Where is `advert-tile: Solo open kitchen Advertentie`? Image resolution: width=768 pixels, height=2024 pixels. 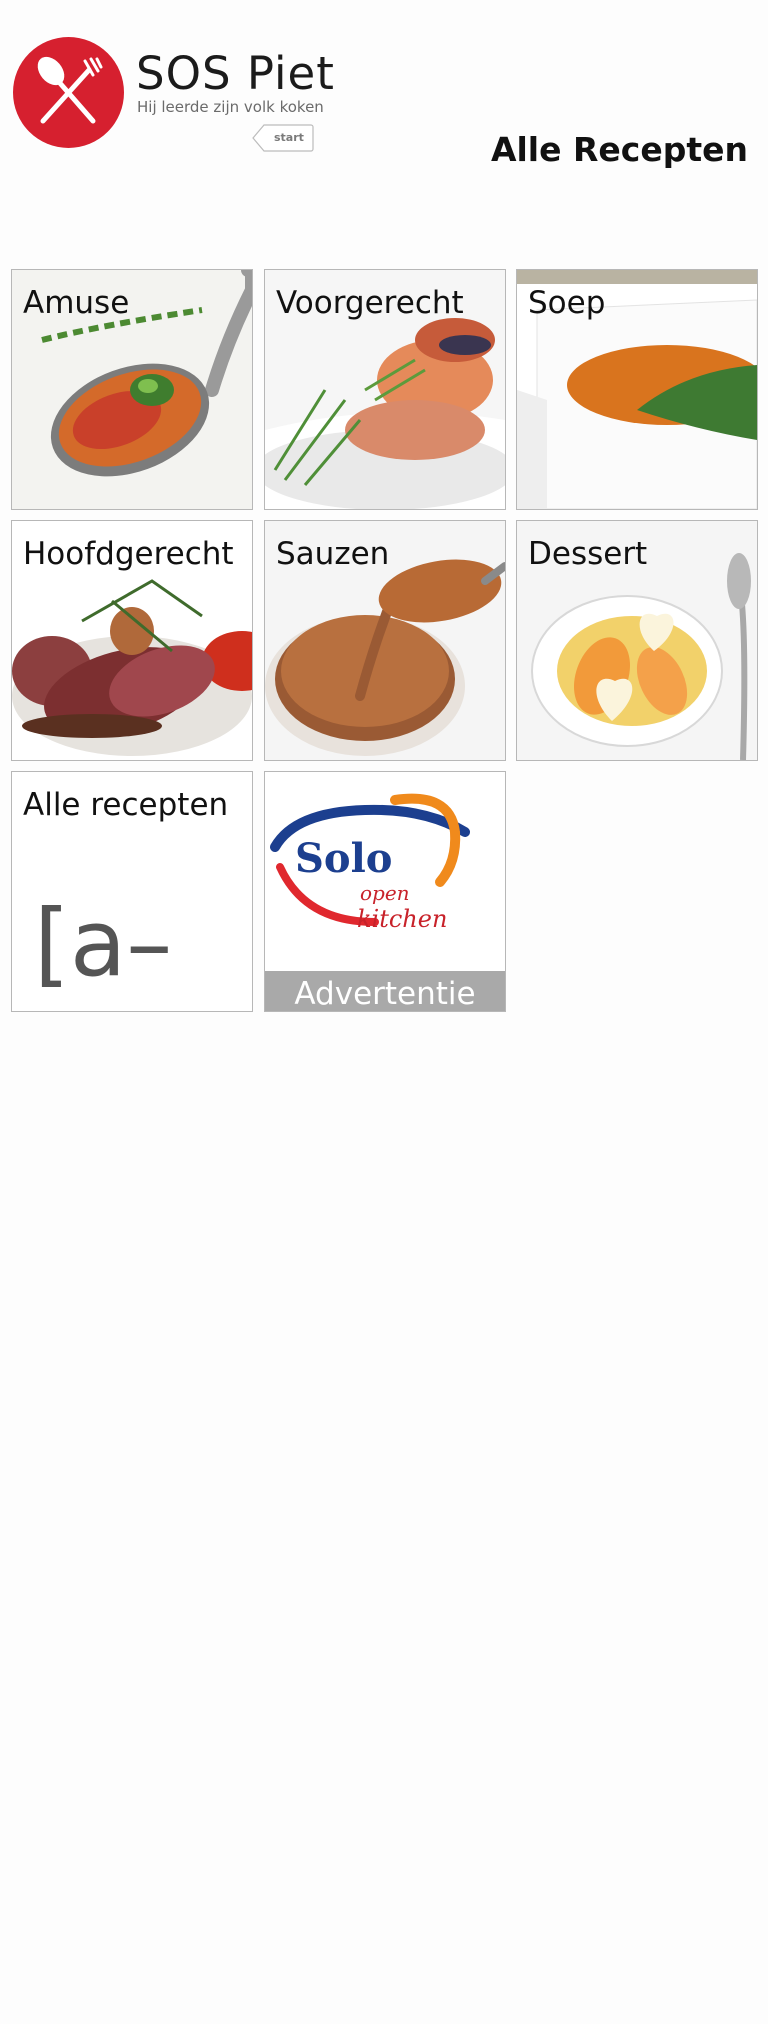 advert-tile: Solo open kitchen Advertentie is located at coordinates (385, 891).